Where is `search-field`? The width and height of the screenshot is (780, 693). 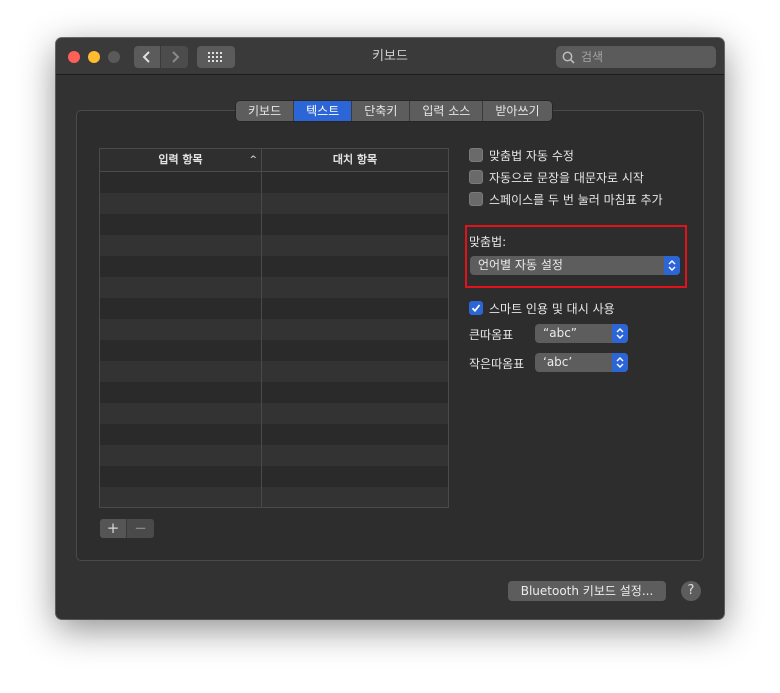
search-field is located at coordinates (636, 57).